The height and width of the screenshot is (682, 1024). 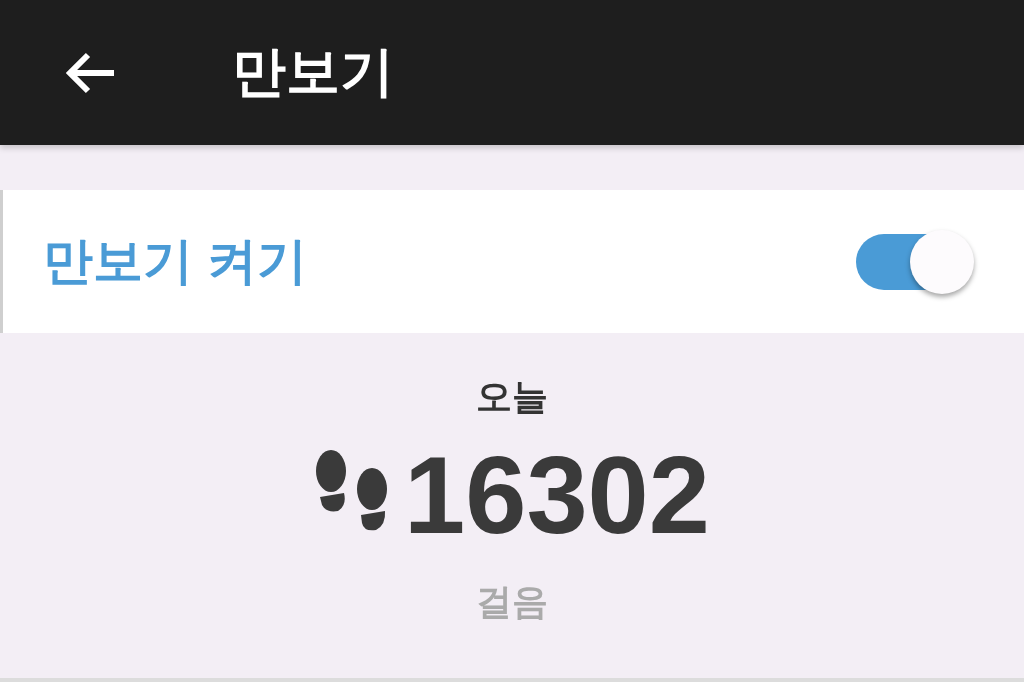 What do you see at coordinates (512, 602) in the screenshot?
I see `steps-unit: 걸음` at bounding box center [512, 602].